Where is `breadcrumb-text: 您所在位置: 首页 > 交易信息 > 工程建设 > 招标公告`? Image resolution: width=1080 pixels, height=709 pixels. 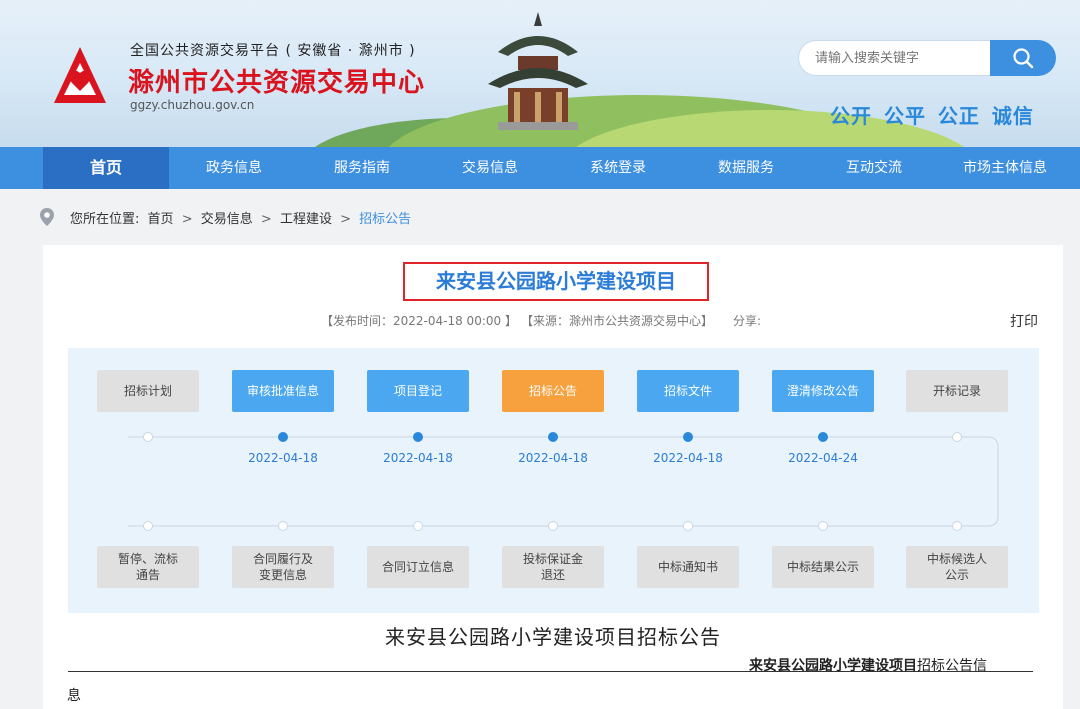
breadcrumb-text: 您所在位置: 首页 > 交易信息 > 工程建设 > 招标公告 is located at coordinates (240, 217).